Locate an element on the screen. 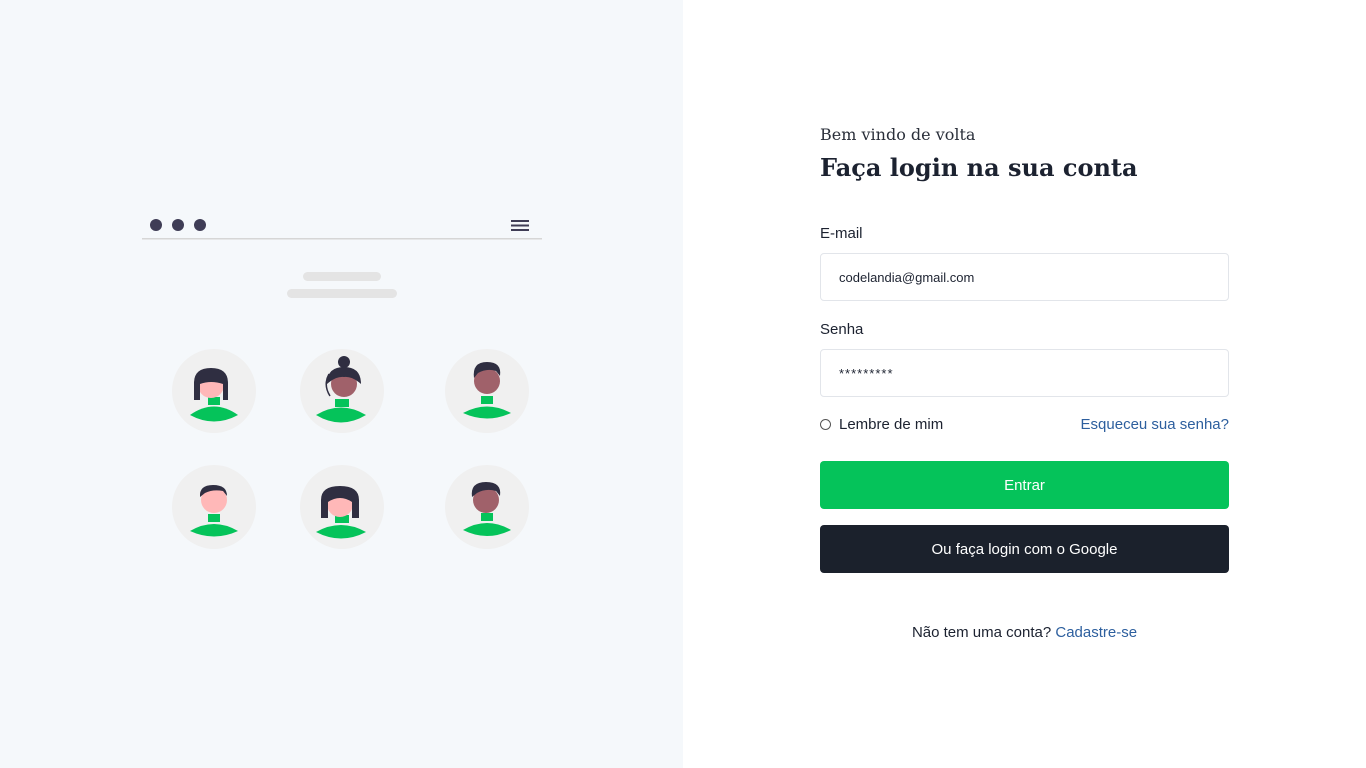  remember-radio is located at coordinates (825, 424).